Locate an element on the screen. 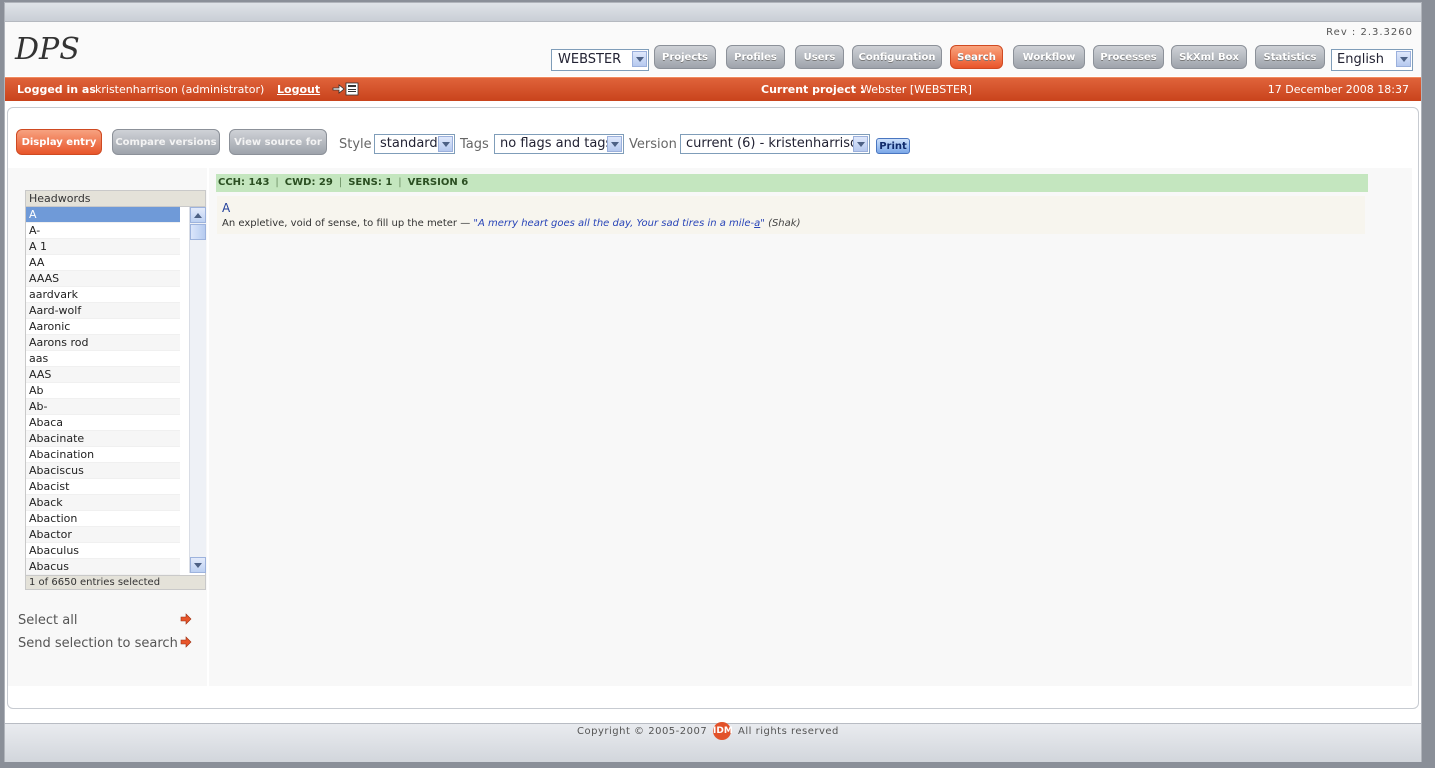 The width and height of the screenshot is (1435, 768). nav-profiles-button: Profiles is located at coordinates (755, 57).